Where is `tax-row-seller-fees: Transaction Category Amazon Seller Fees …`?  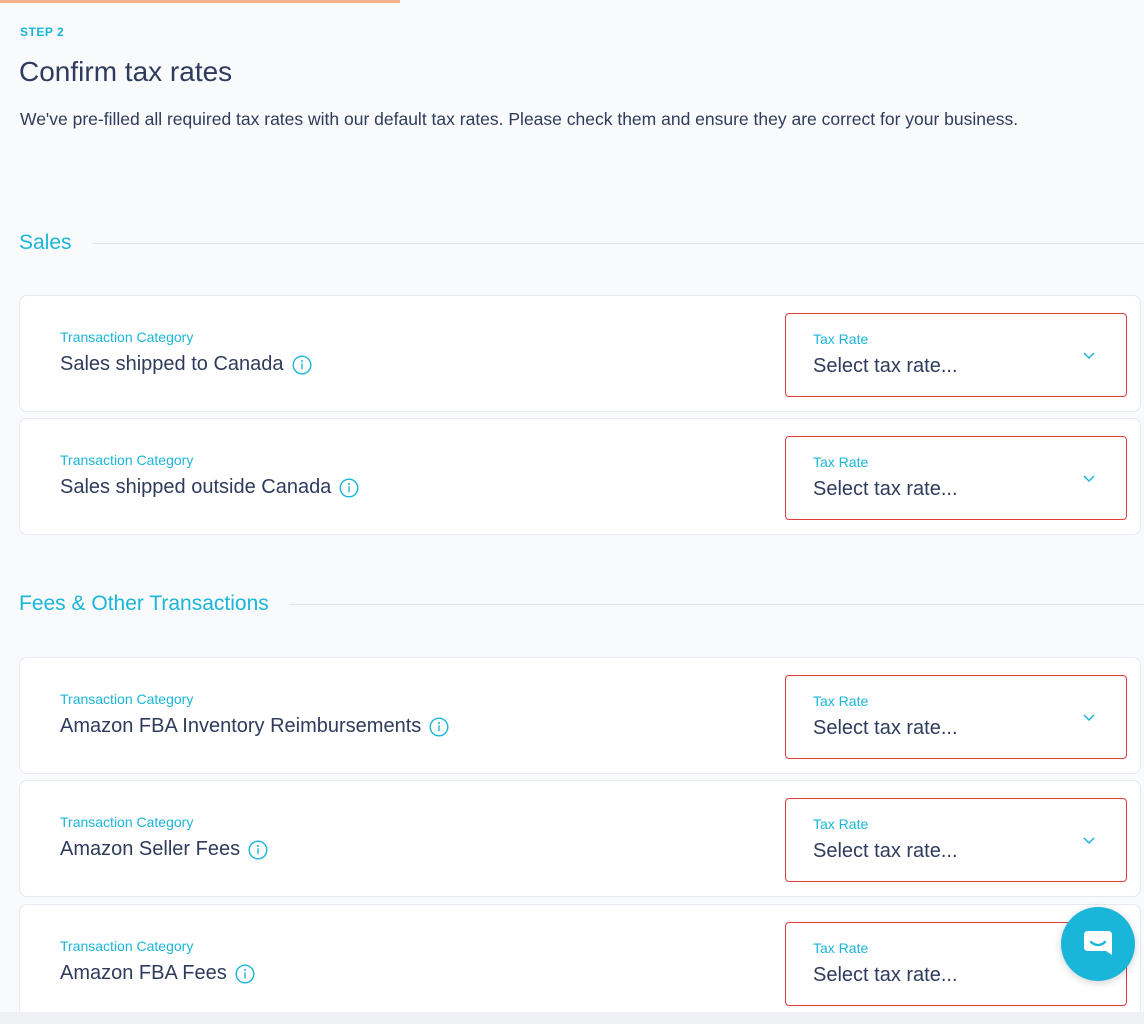
tax-row-seller-fees: Transaction Category Amazon Seller Fees … is located at coordinates (580, 838).